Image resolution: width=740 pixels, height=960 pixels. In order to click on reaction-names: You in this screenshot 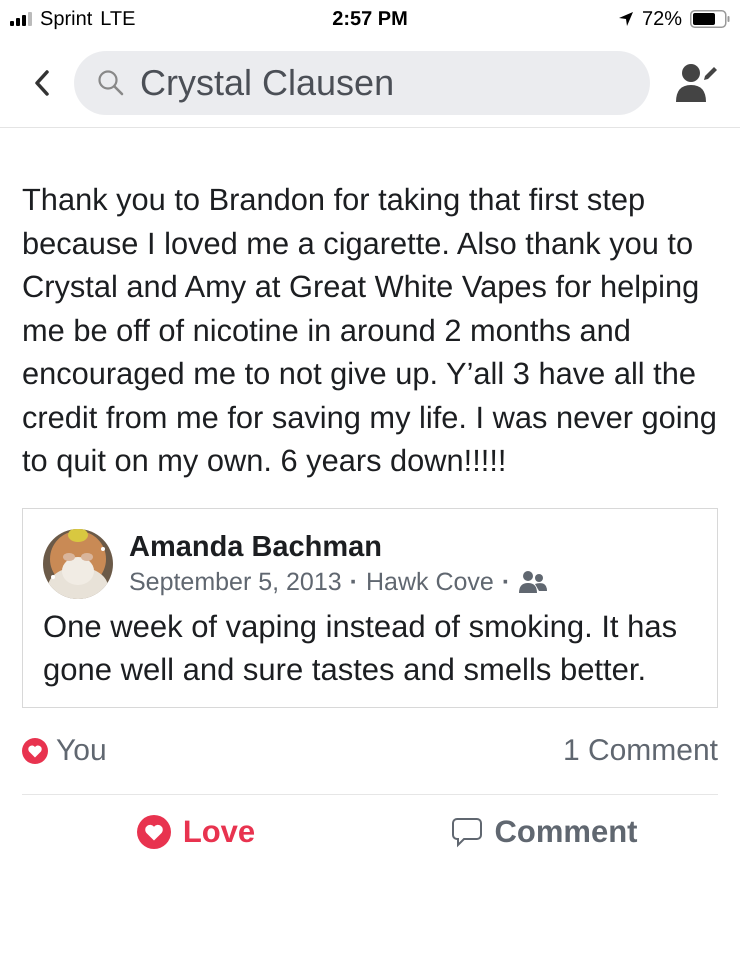, I will do `click(81, 751)`.